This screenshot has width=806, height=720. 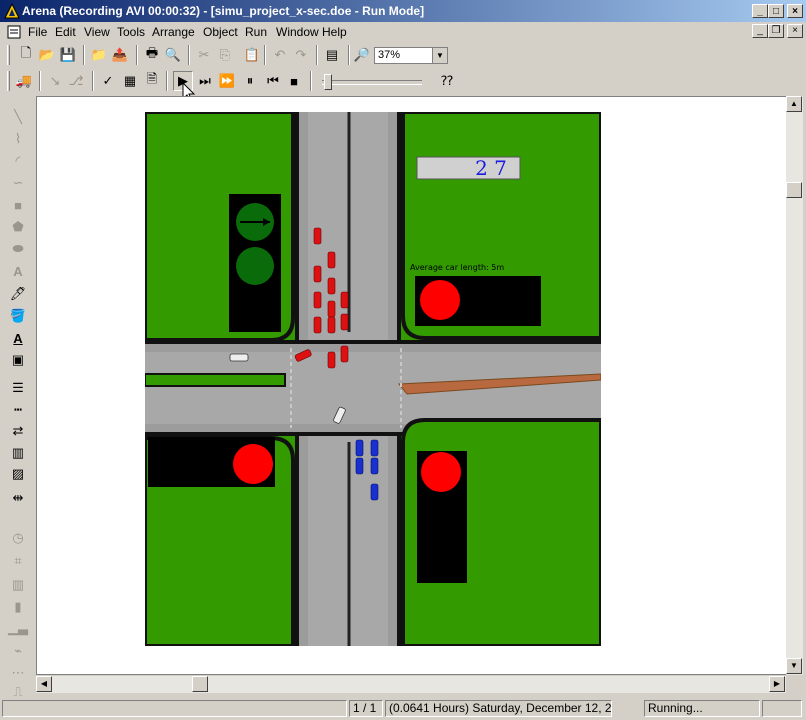 I want to click on animate-connector-icon: 🚚, so click(x=24, y=81).